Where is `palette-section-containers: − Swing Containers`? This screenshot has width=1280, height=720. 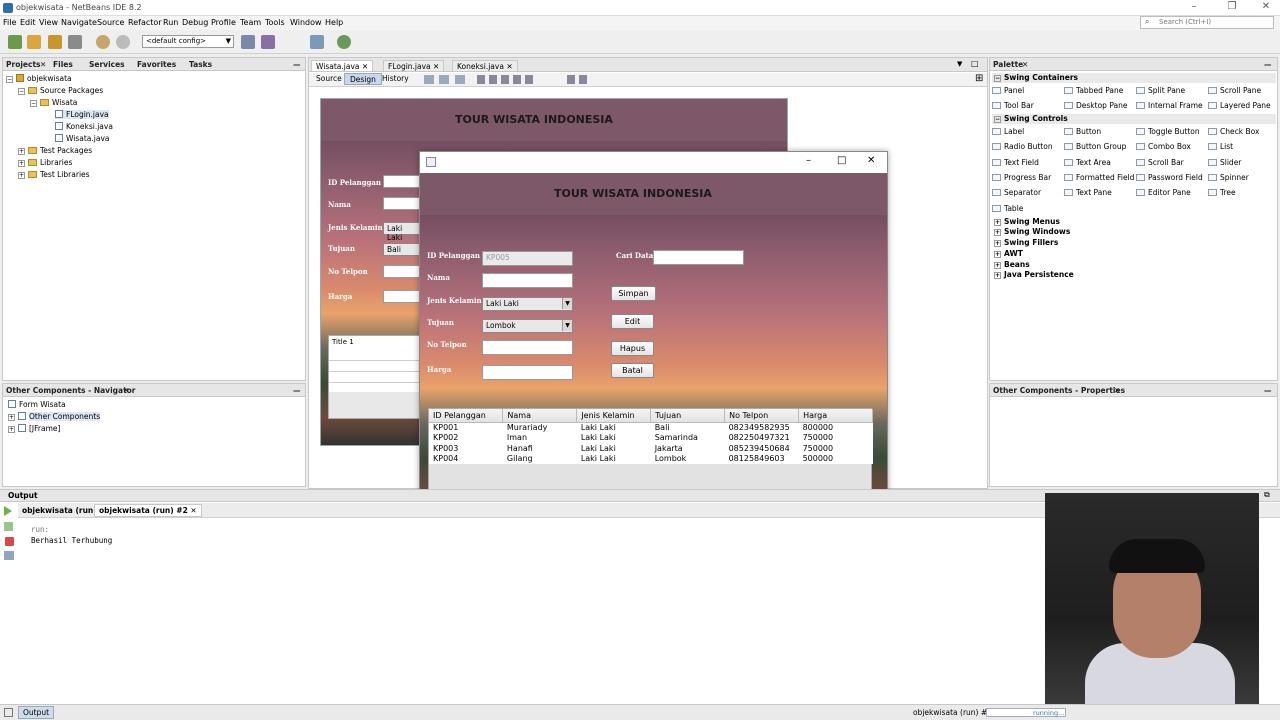 palette-section-containers: − Swing Containers is located at coordinates (1134, 78).